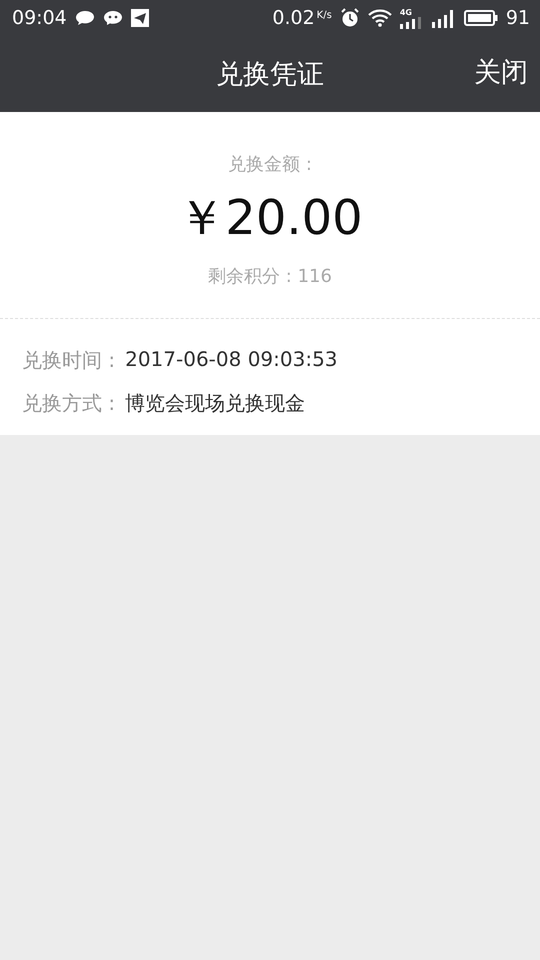 This screenshot has height=960, width=540. I want to click on alarm-clock-icon, so click(350, 18).